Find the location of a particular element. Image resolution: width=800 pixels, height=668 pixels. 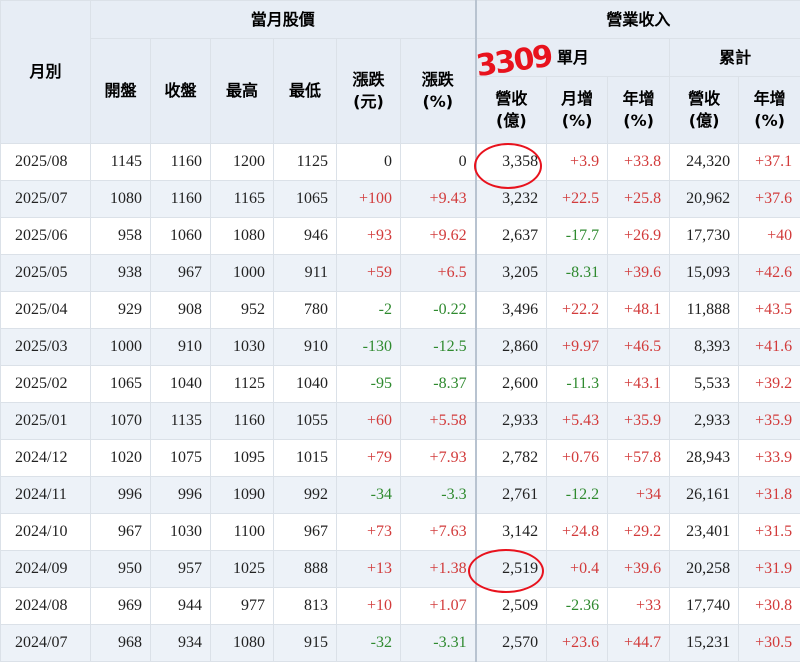

cell-cum-rev: 5,533 is located at coordinates (704, 384).